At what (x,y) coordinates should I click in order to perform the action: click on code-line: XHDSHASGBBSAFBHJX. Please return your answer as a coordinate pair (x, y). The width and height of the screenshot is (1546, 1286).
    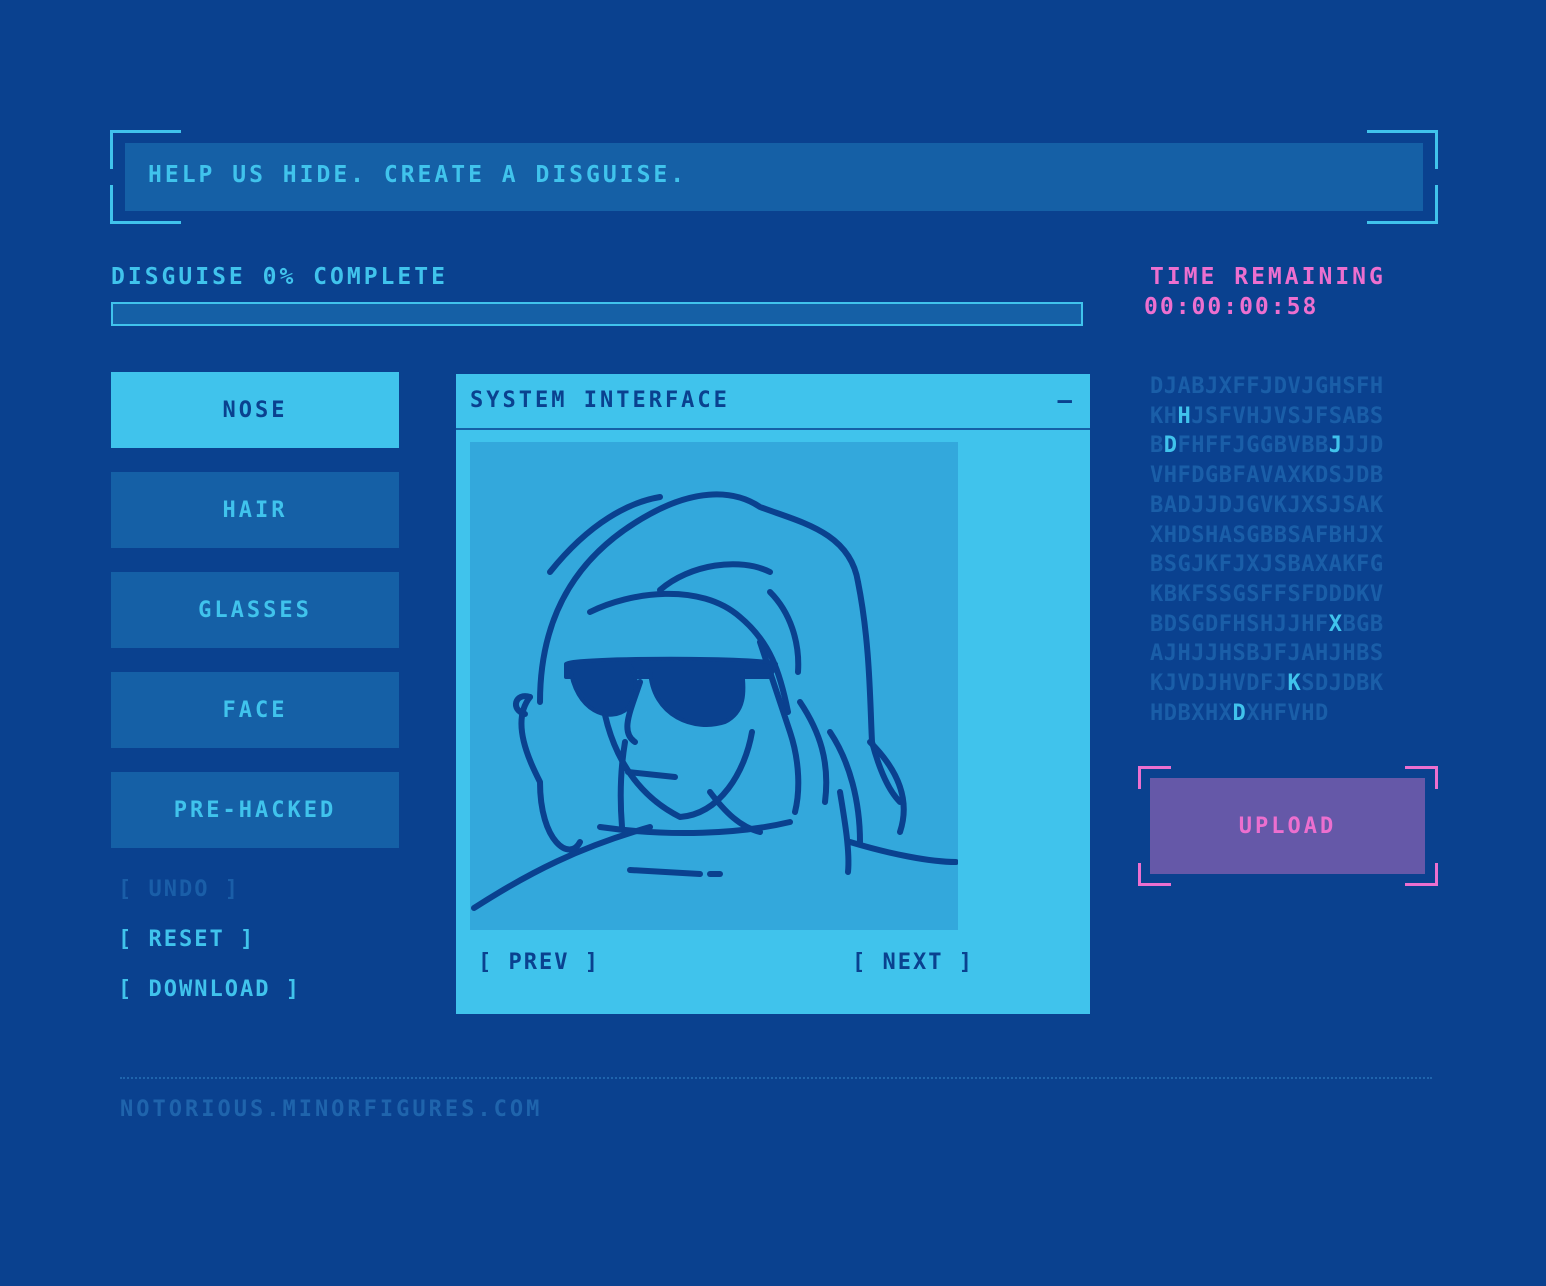
    Looking at the image, I should click on (1267, 535).